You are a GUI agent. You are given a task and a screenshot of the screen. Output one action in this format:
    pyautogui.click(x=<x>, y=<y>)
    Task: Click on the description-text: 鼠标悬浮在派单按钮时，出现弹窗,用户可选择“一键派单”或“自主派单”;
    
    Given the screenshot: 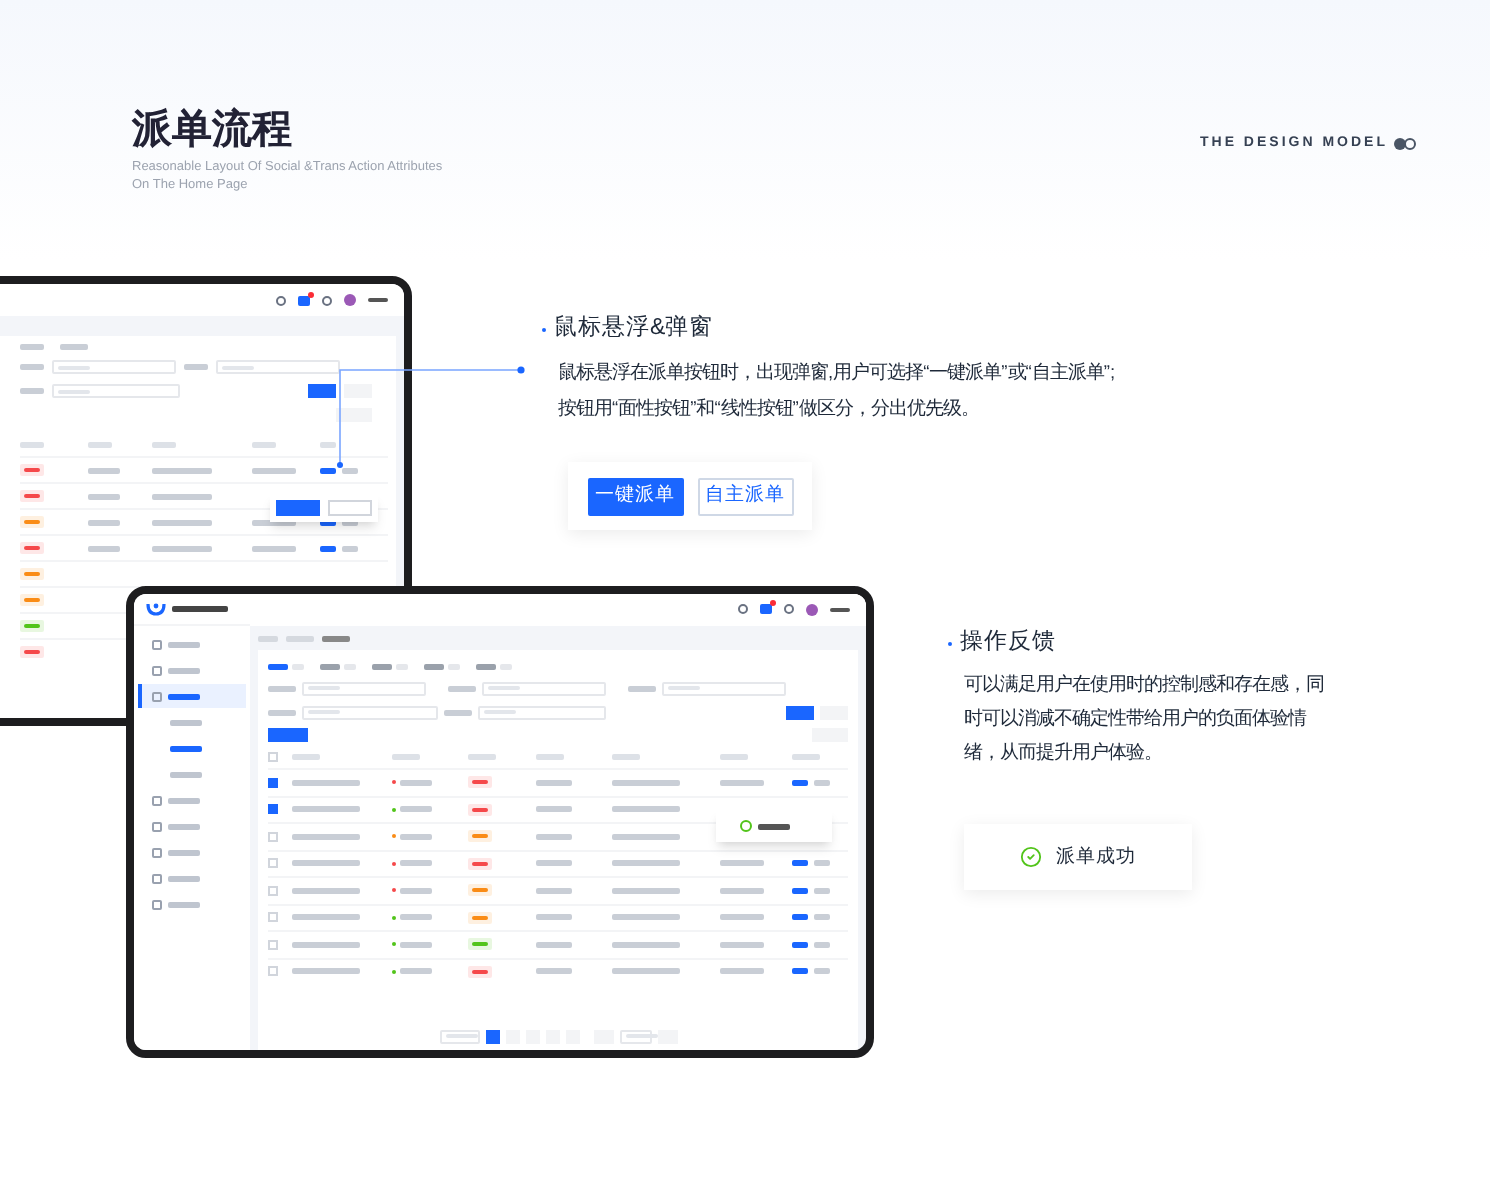 What is the action you would take?
    pyautogui.click(x=837, y=373)
    